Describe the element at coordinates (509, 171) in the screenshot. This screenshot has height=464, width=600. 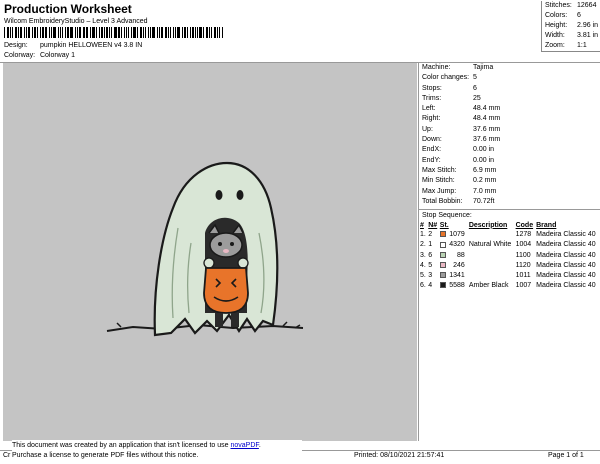
I see `property-row: Max Stitch: 6.9 mm` at that location.